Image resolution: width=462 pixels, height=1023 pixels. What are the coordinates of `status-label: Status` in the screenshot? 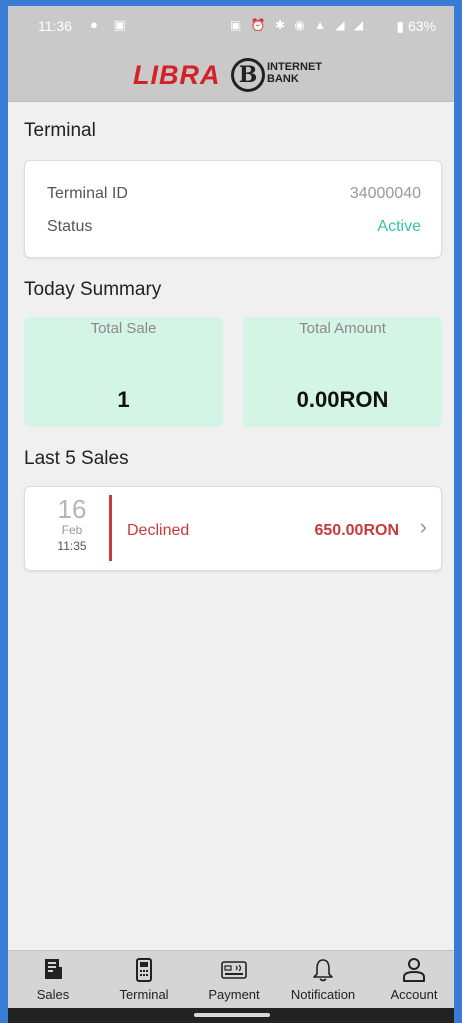 It's located at (70, 226).